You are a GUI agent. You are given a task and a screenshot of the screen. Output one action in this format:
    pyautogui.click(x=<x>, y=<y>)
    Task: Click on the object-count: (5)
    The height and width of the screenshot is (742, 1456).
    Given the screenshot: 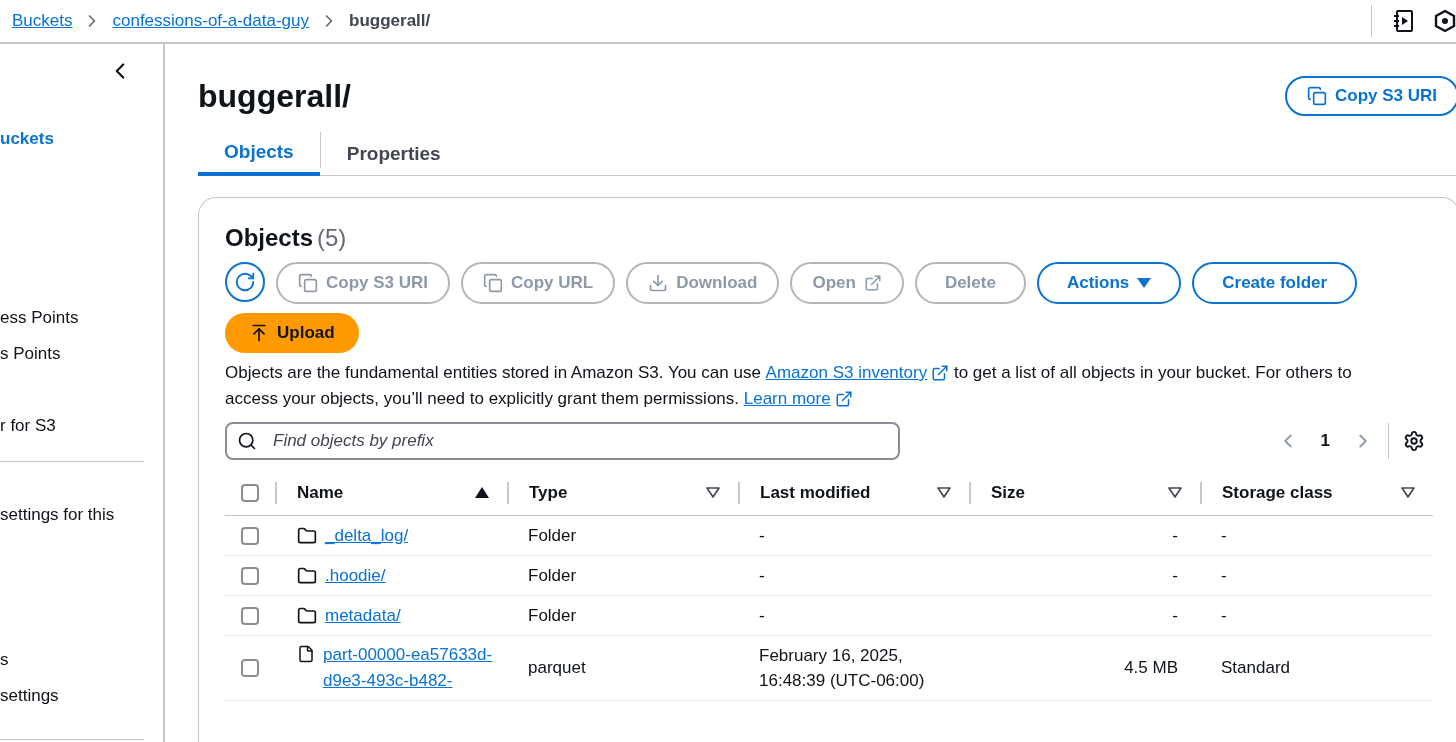 What is the action you would take?
    pyautogui.click(x=332, y=238)
    